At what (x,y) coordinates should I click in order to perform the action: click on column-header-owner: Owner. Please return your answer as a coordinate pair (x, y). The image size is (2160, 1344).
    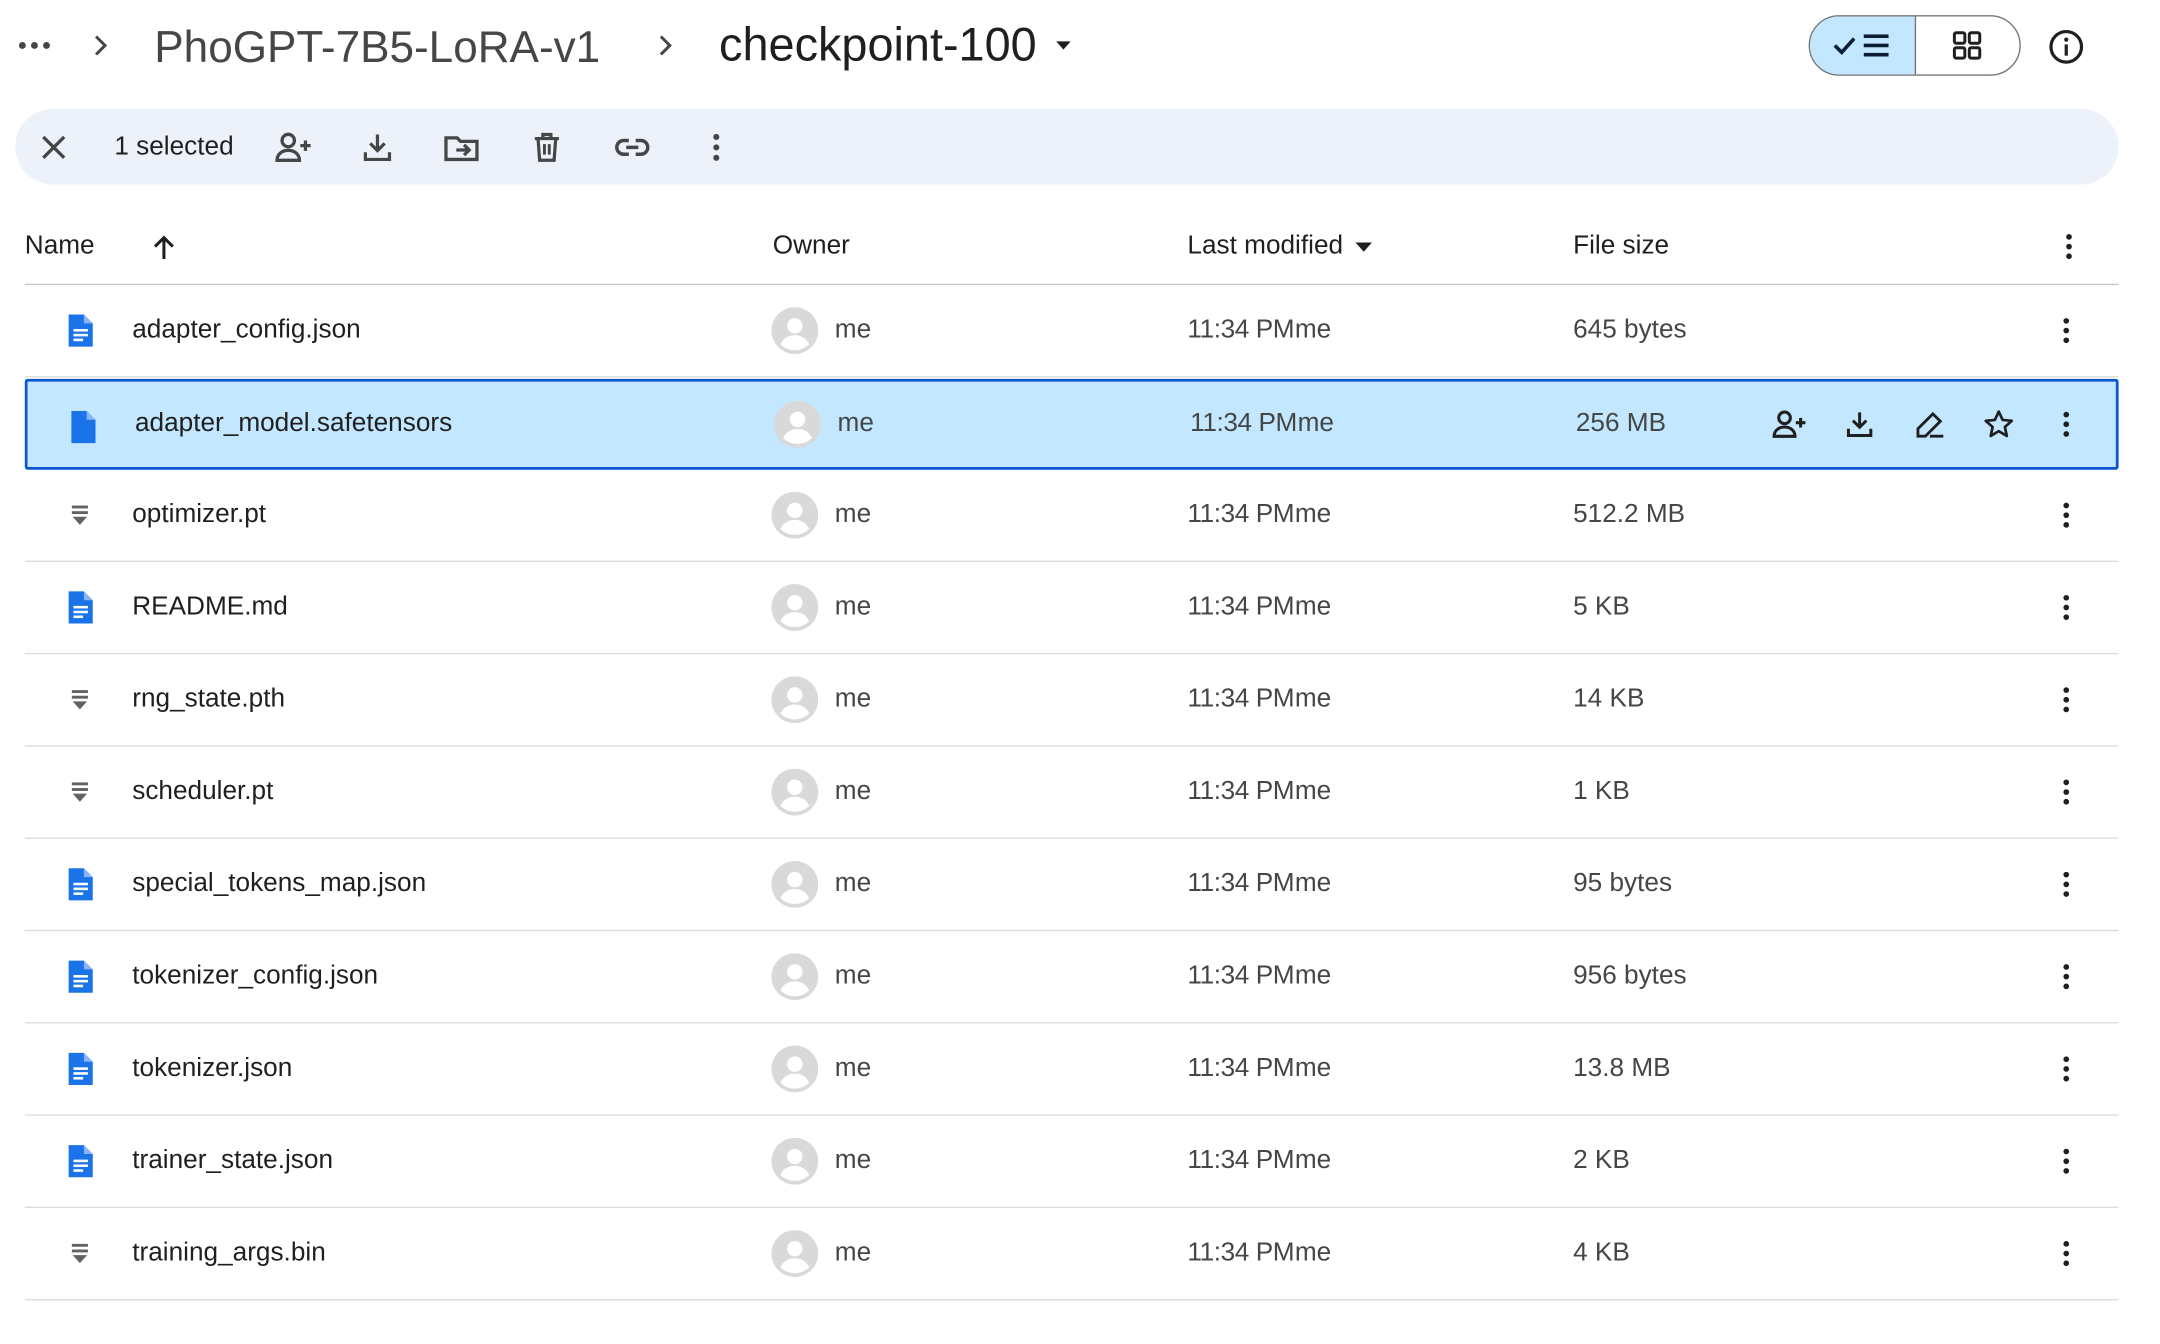
    Looking at the image, I should click on (811, 246).